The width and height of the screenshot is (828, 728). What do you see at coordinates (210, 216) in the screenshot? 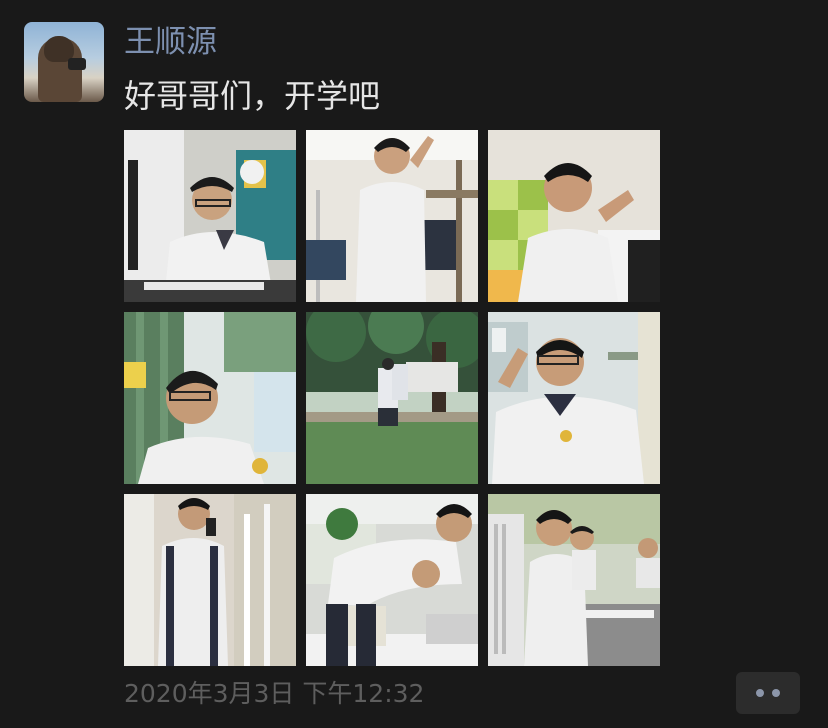
I see `photo-student-writing-at-desk` at bounding box center [210, 216].